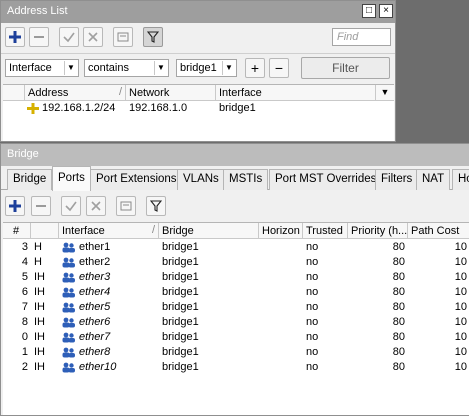  Describe the element at coordinates (236, 247) in the screenshot. I see `table-row: 3 Hether1 bridge1 no 80 10` at that location.